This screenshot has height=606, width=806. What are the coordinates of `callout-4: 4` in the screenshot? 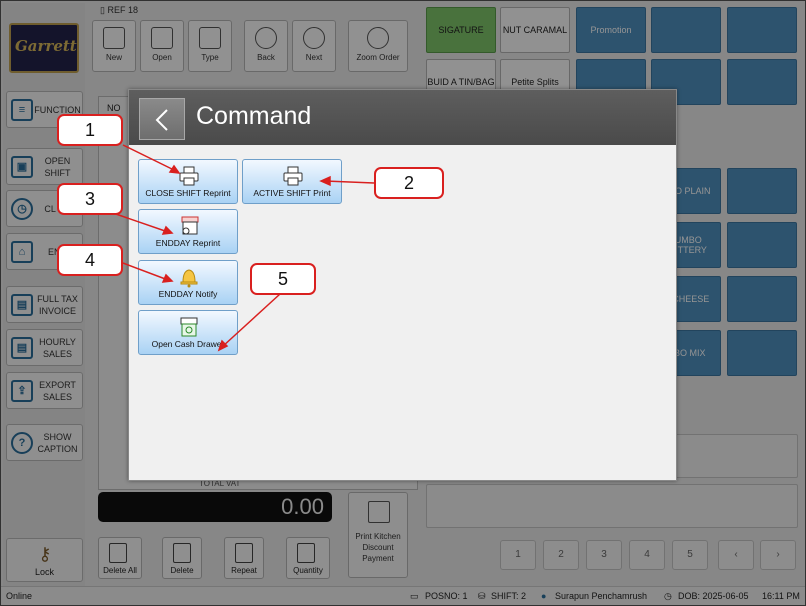 It's located at (90, 260).